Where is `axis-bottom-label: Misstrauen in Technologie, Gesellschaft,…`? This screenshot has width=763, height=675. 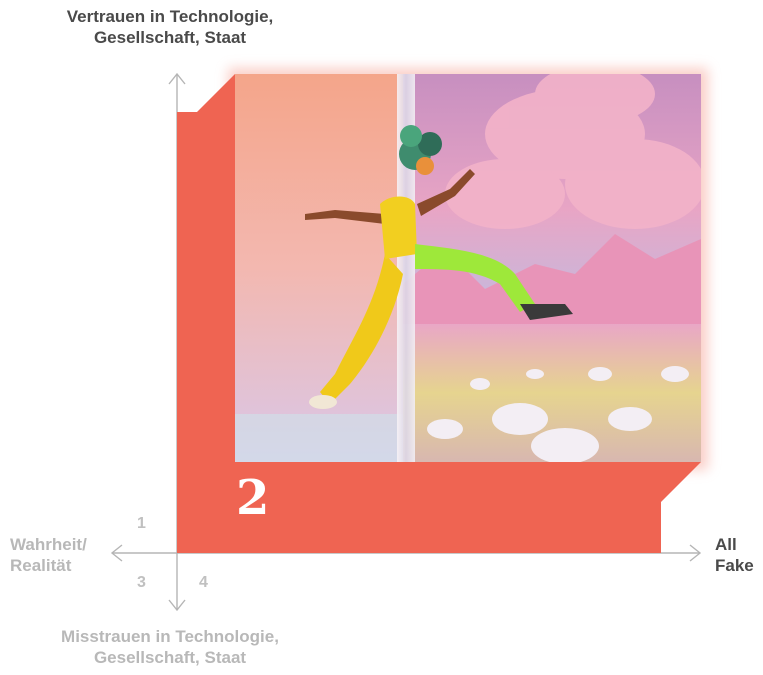
axis-bottom-label: Misstrauen in Technologie, Gesellschaft,… is located at coordinates (170, 647).